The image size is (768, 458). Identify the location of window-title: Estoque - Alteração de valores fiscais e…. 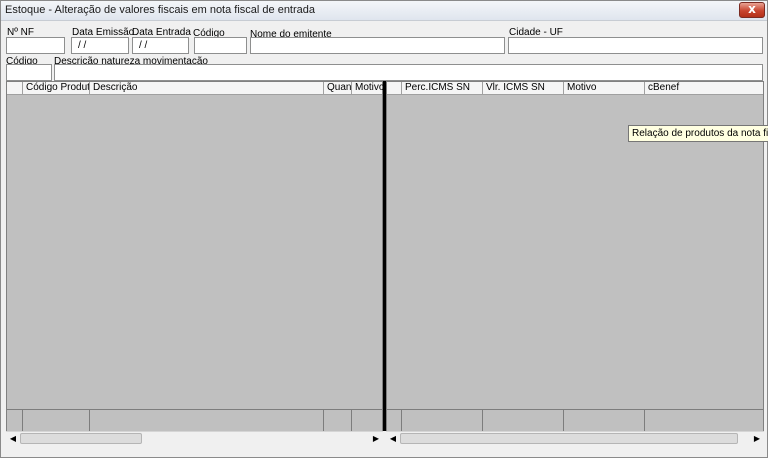
(160, 10).